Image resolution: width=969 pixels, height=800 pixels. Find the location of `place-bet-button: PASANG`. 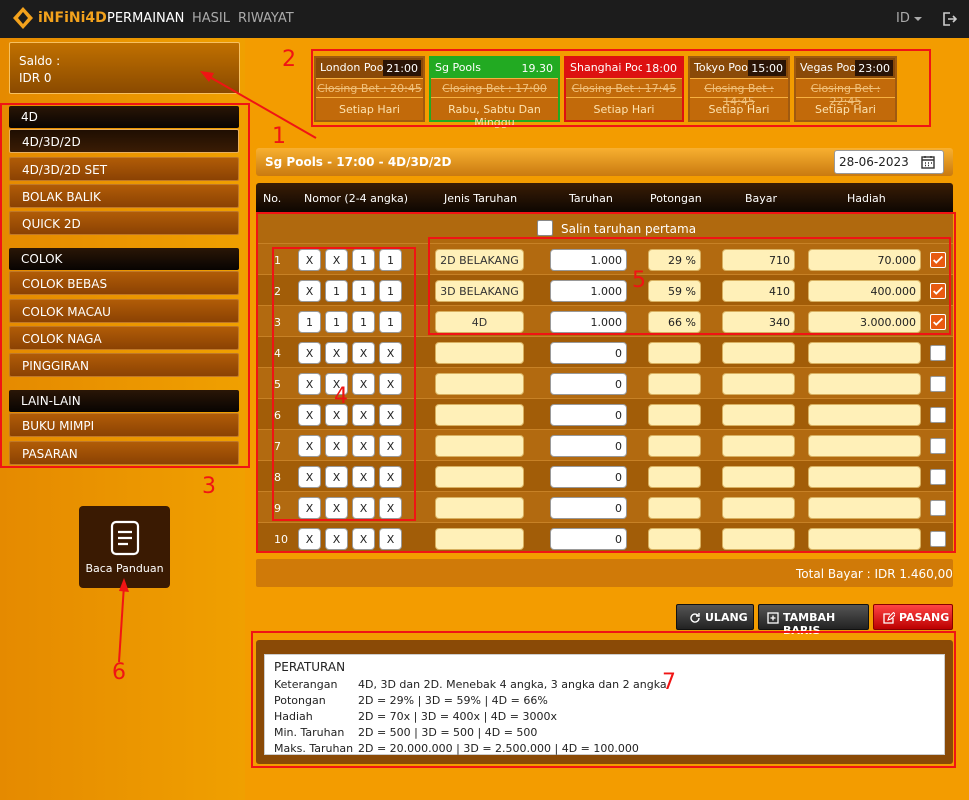

place-bet-button: PASANG is located at coordinates (913, 617).